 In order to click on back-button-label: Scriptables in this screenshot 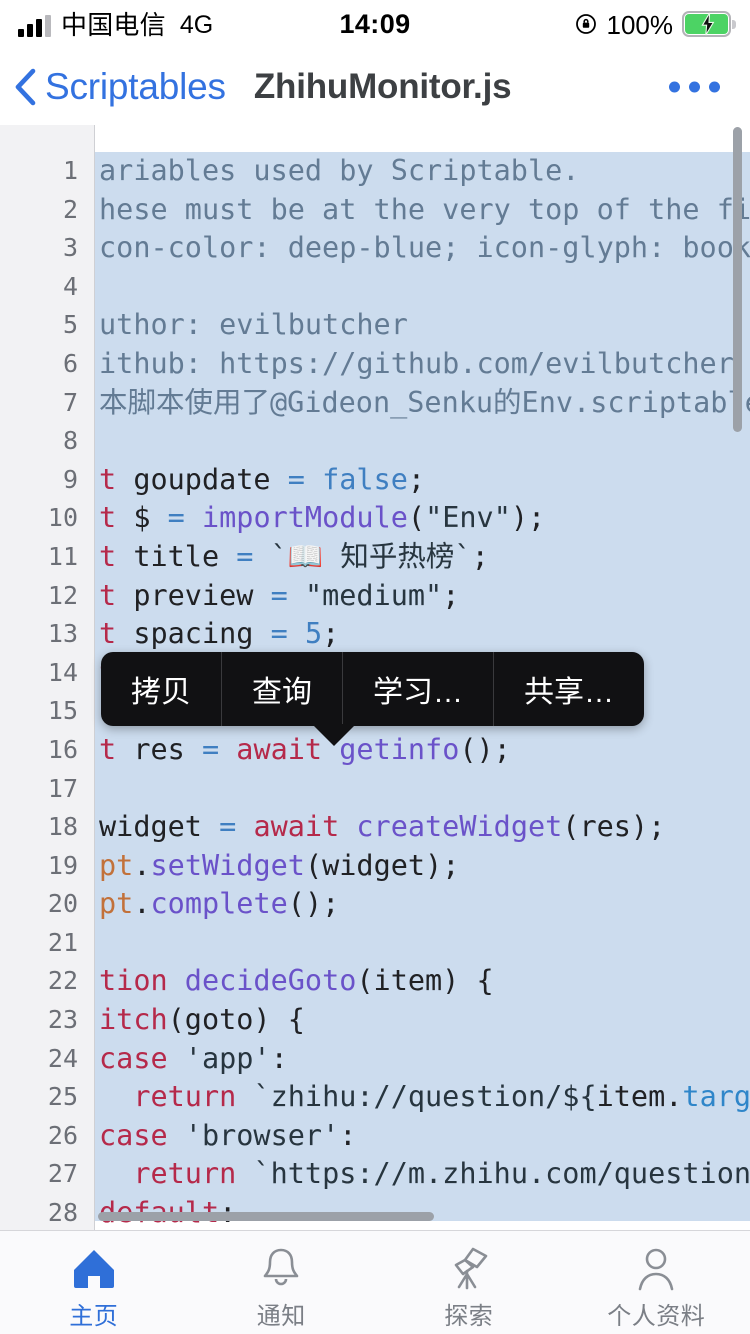, I will do `click(135, 86)`.